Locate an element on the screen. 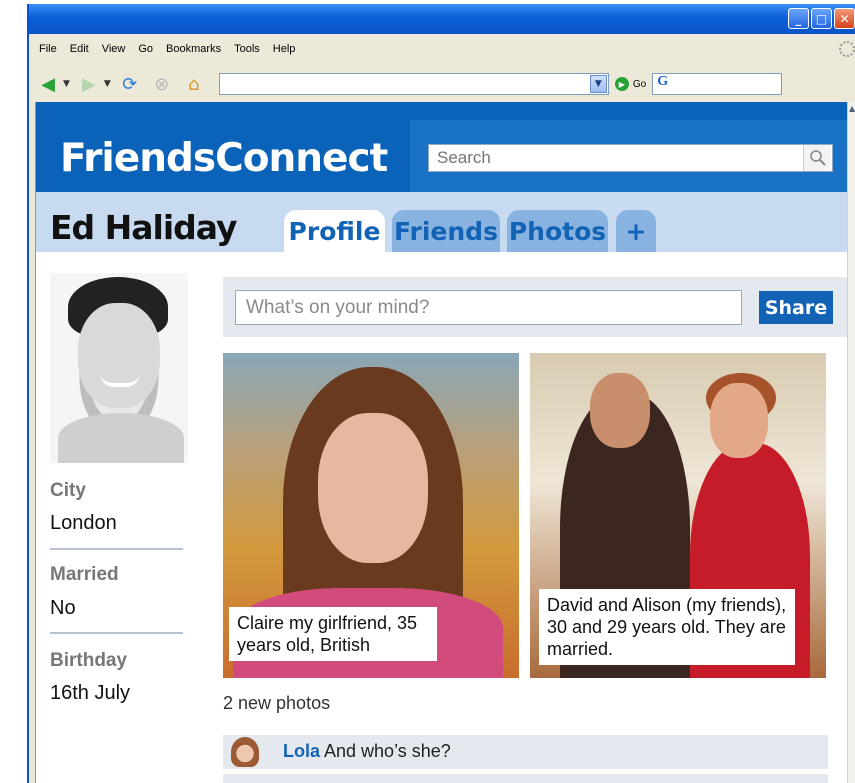  married-value: No is located at coordinates (63, 608).